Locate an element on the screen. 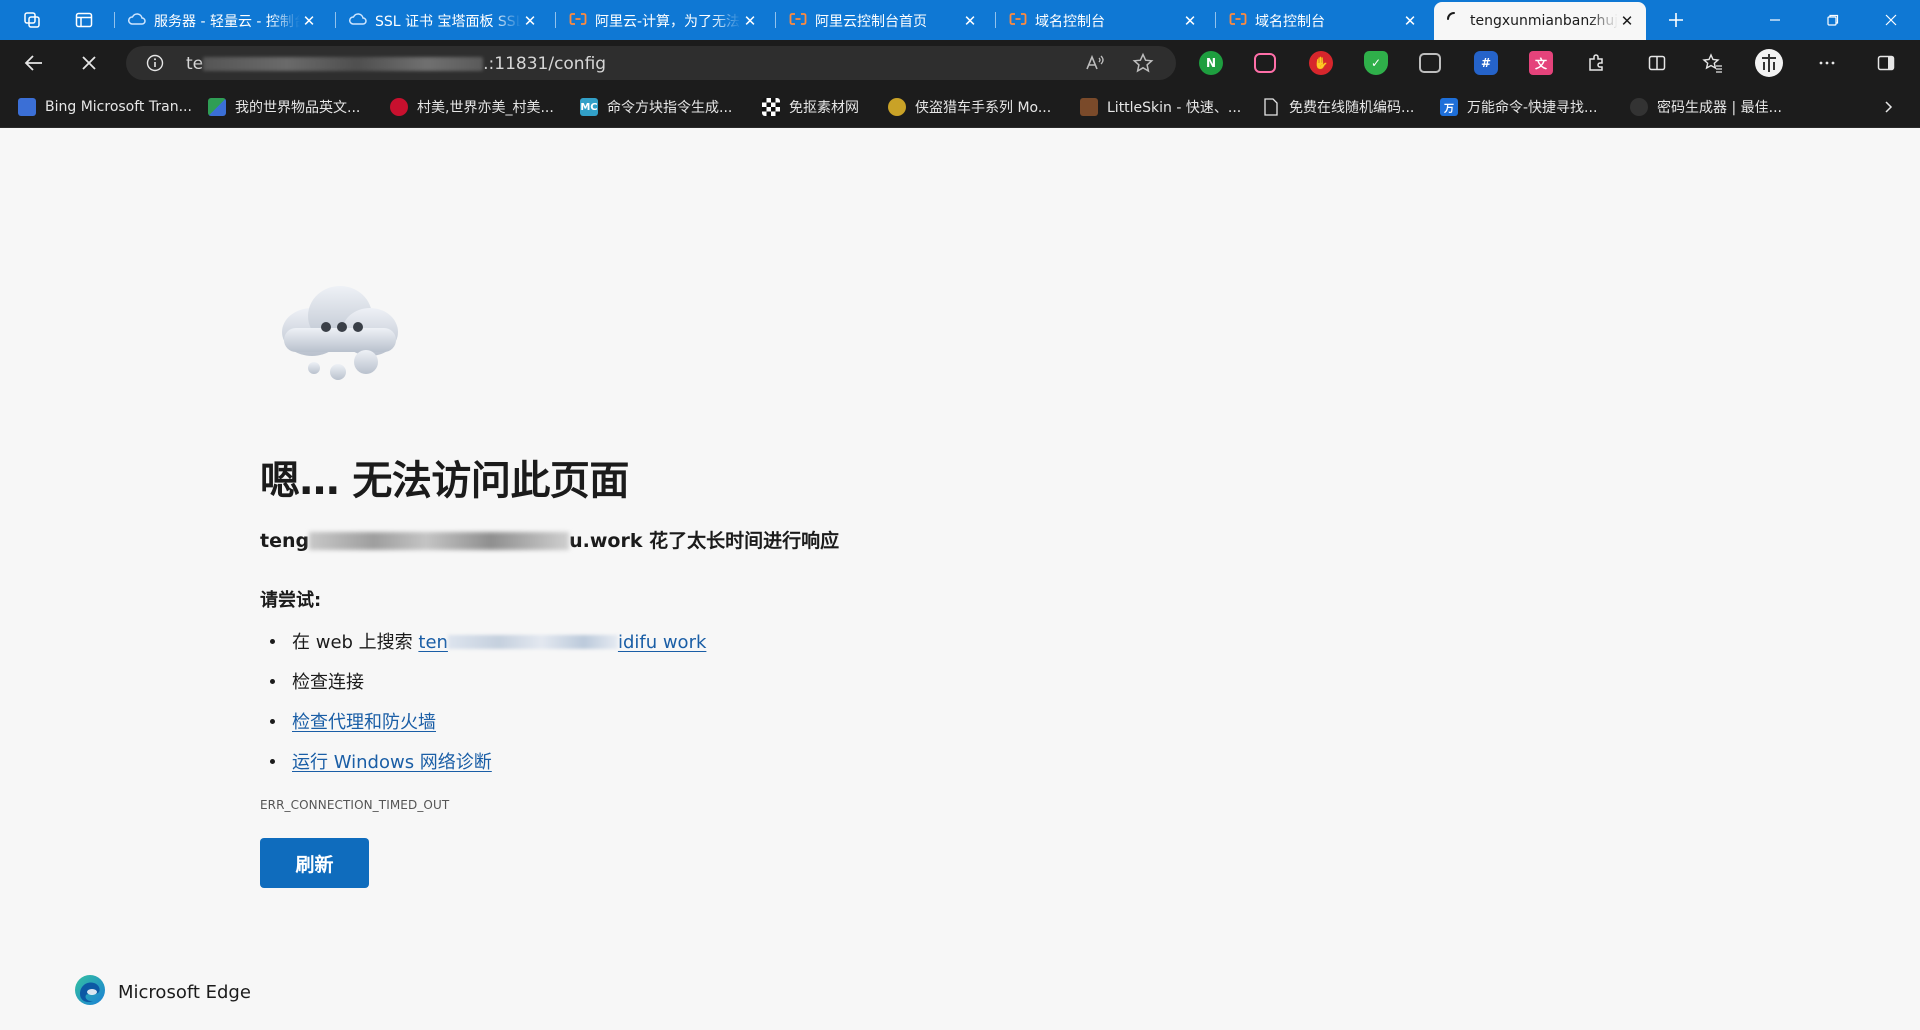  error-code: ERR_CONNECTION_TIMED_OUT is located at coordinates (355, 805).